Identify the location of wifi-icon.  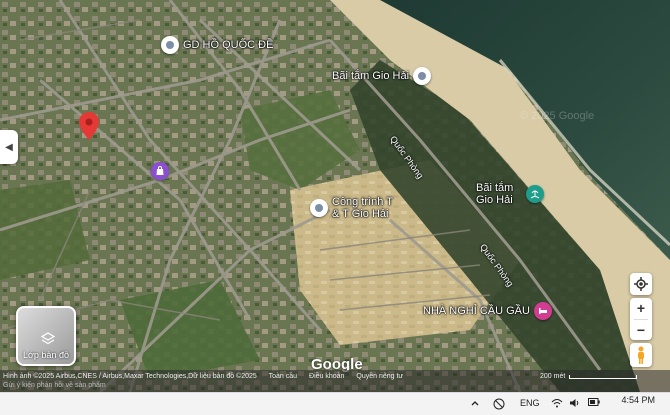
(557, 403).